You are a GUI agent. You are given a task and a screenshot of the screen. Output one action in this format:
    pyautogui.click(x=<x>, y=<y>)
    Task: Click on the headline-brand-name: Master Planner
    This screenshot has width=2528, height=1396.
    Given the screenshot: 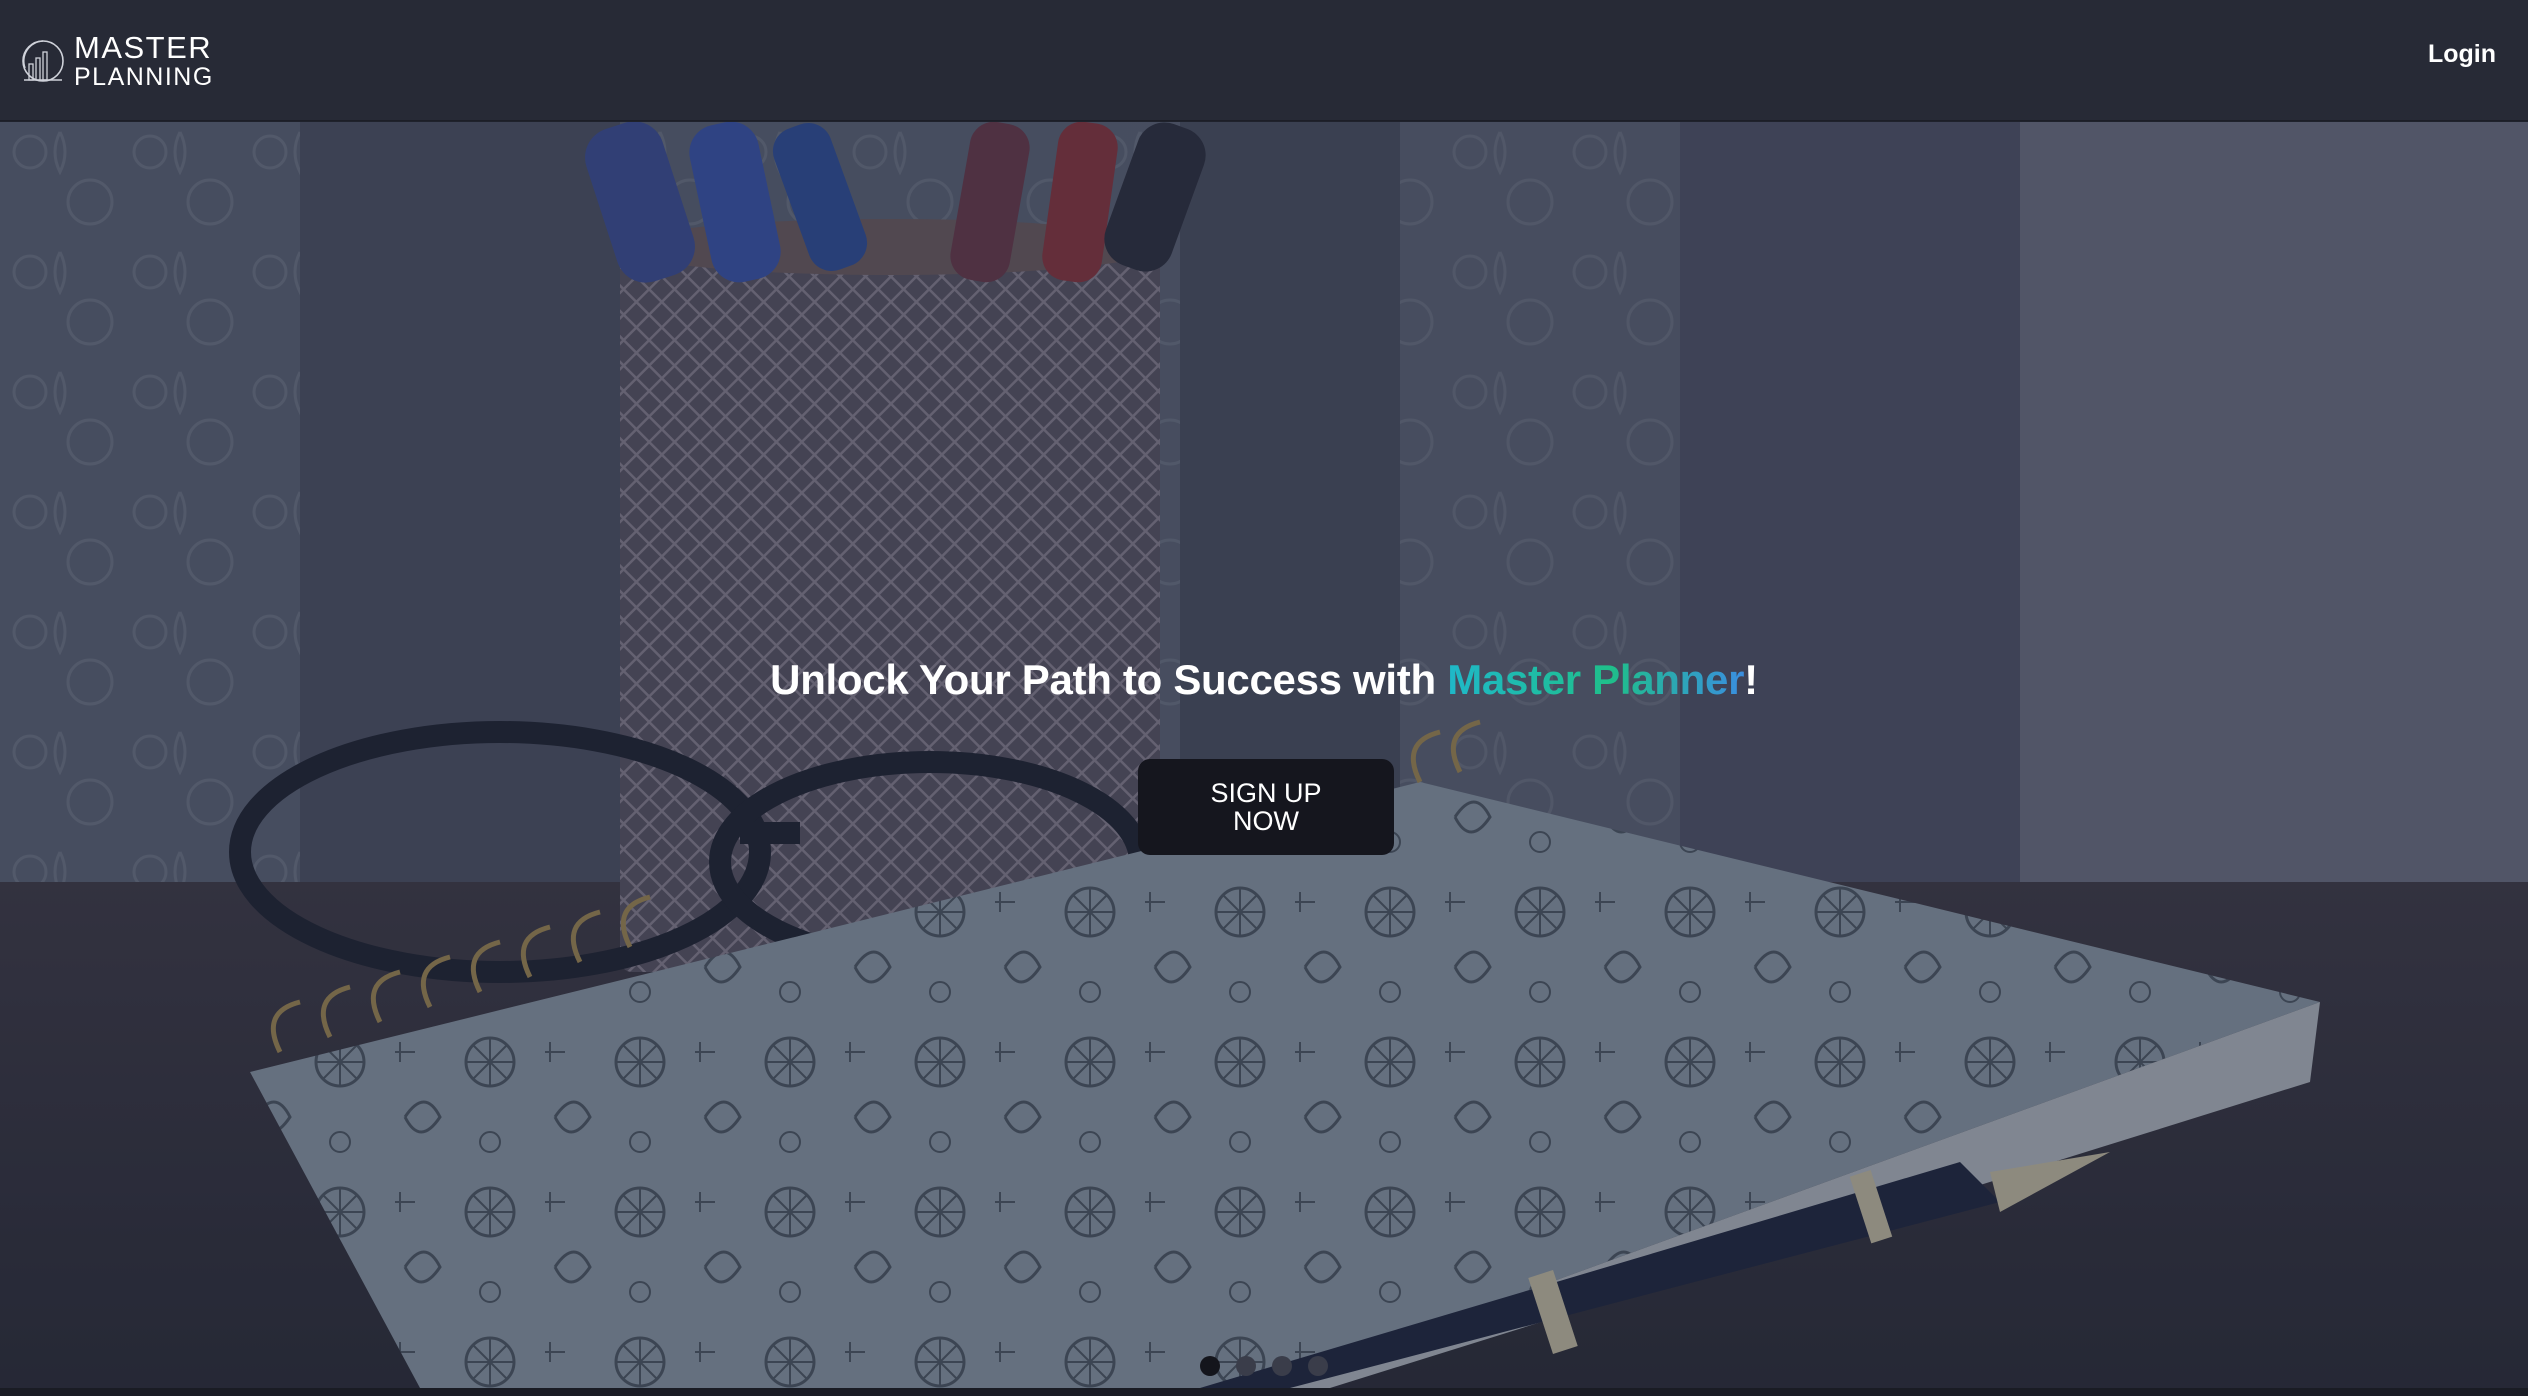 What is the action you would take?
    pyautogui.click(x=1596, y=679)
    